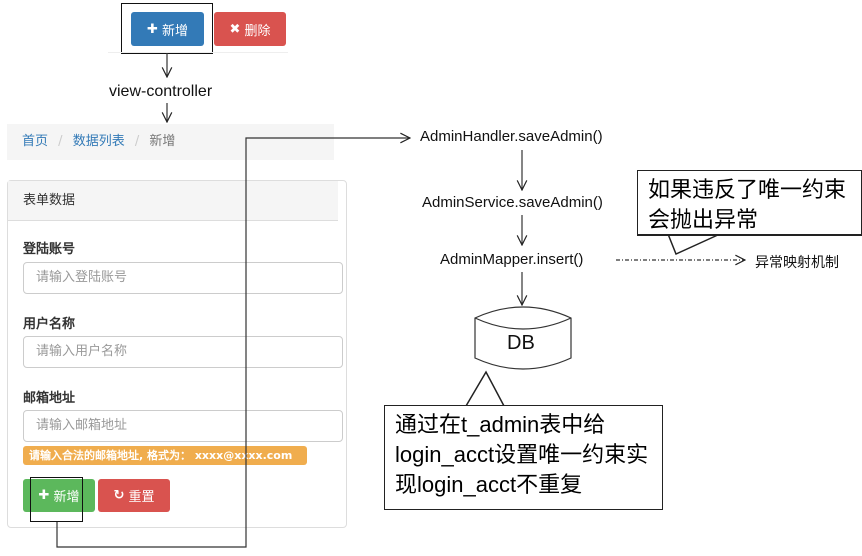  What do you see at coordinates (797, 262) in the screenshot?
I see `exception-mapping-label: 异常映射机制` at bounding box center [797, 262].